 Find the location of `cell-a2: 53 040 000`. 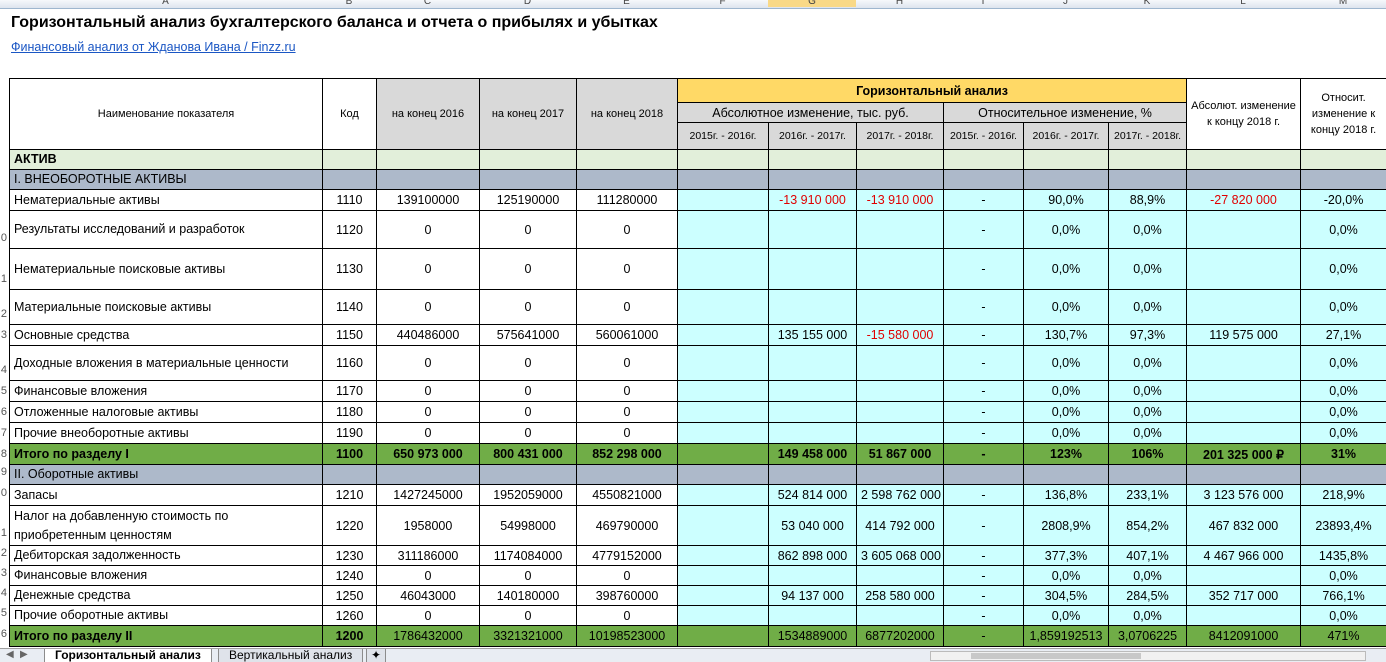

cell-a2: 53 040 000 is located at coordinates (812, 525).